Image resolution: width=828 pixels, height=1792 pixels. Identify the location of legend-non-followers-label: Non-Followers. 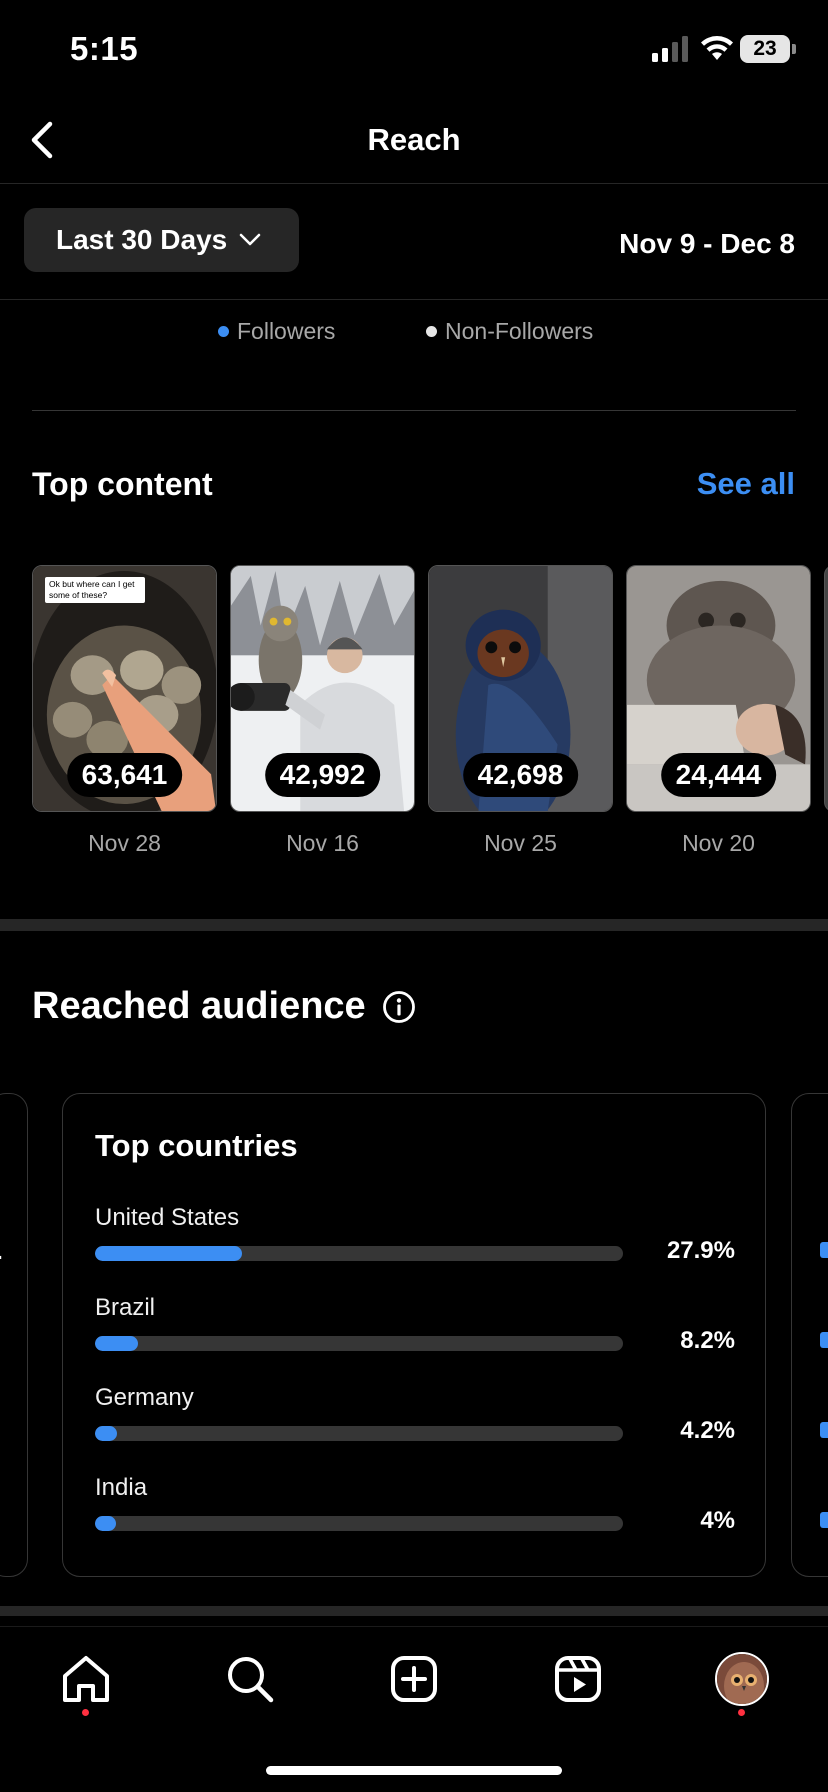
(519, 331).